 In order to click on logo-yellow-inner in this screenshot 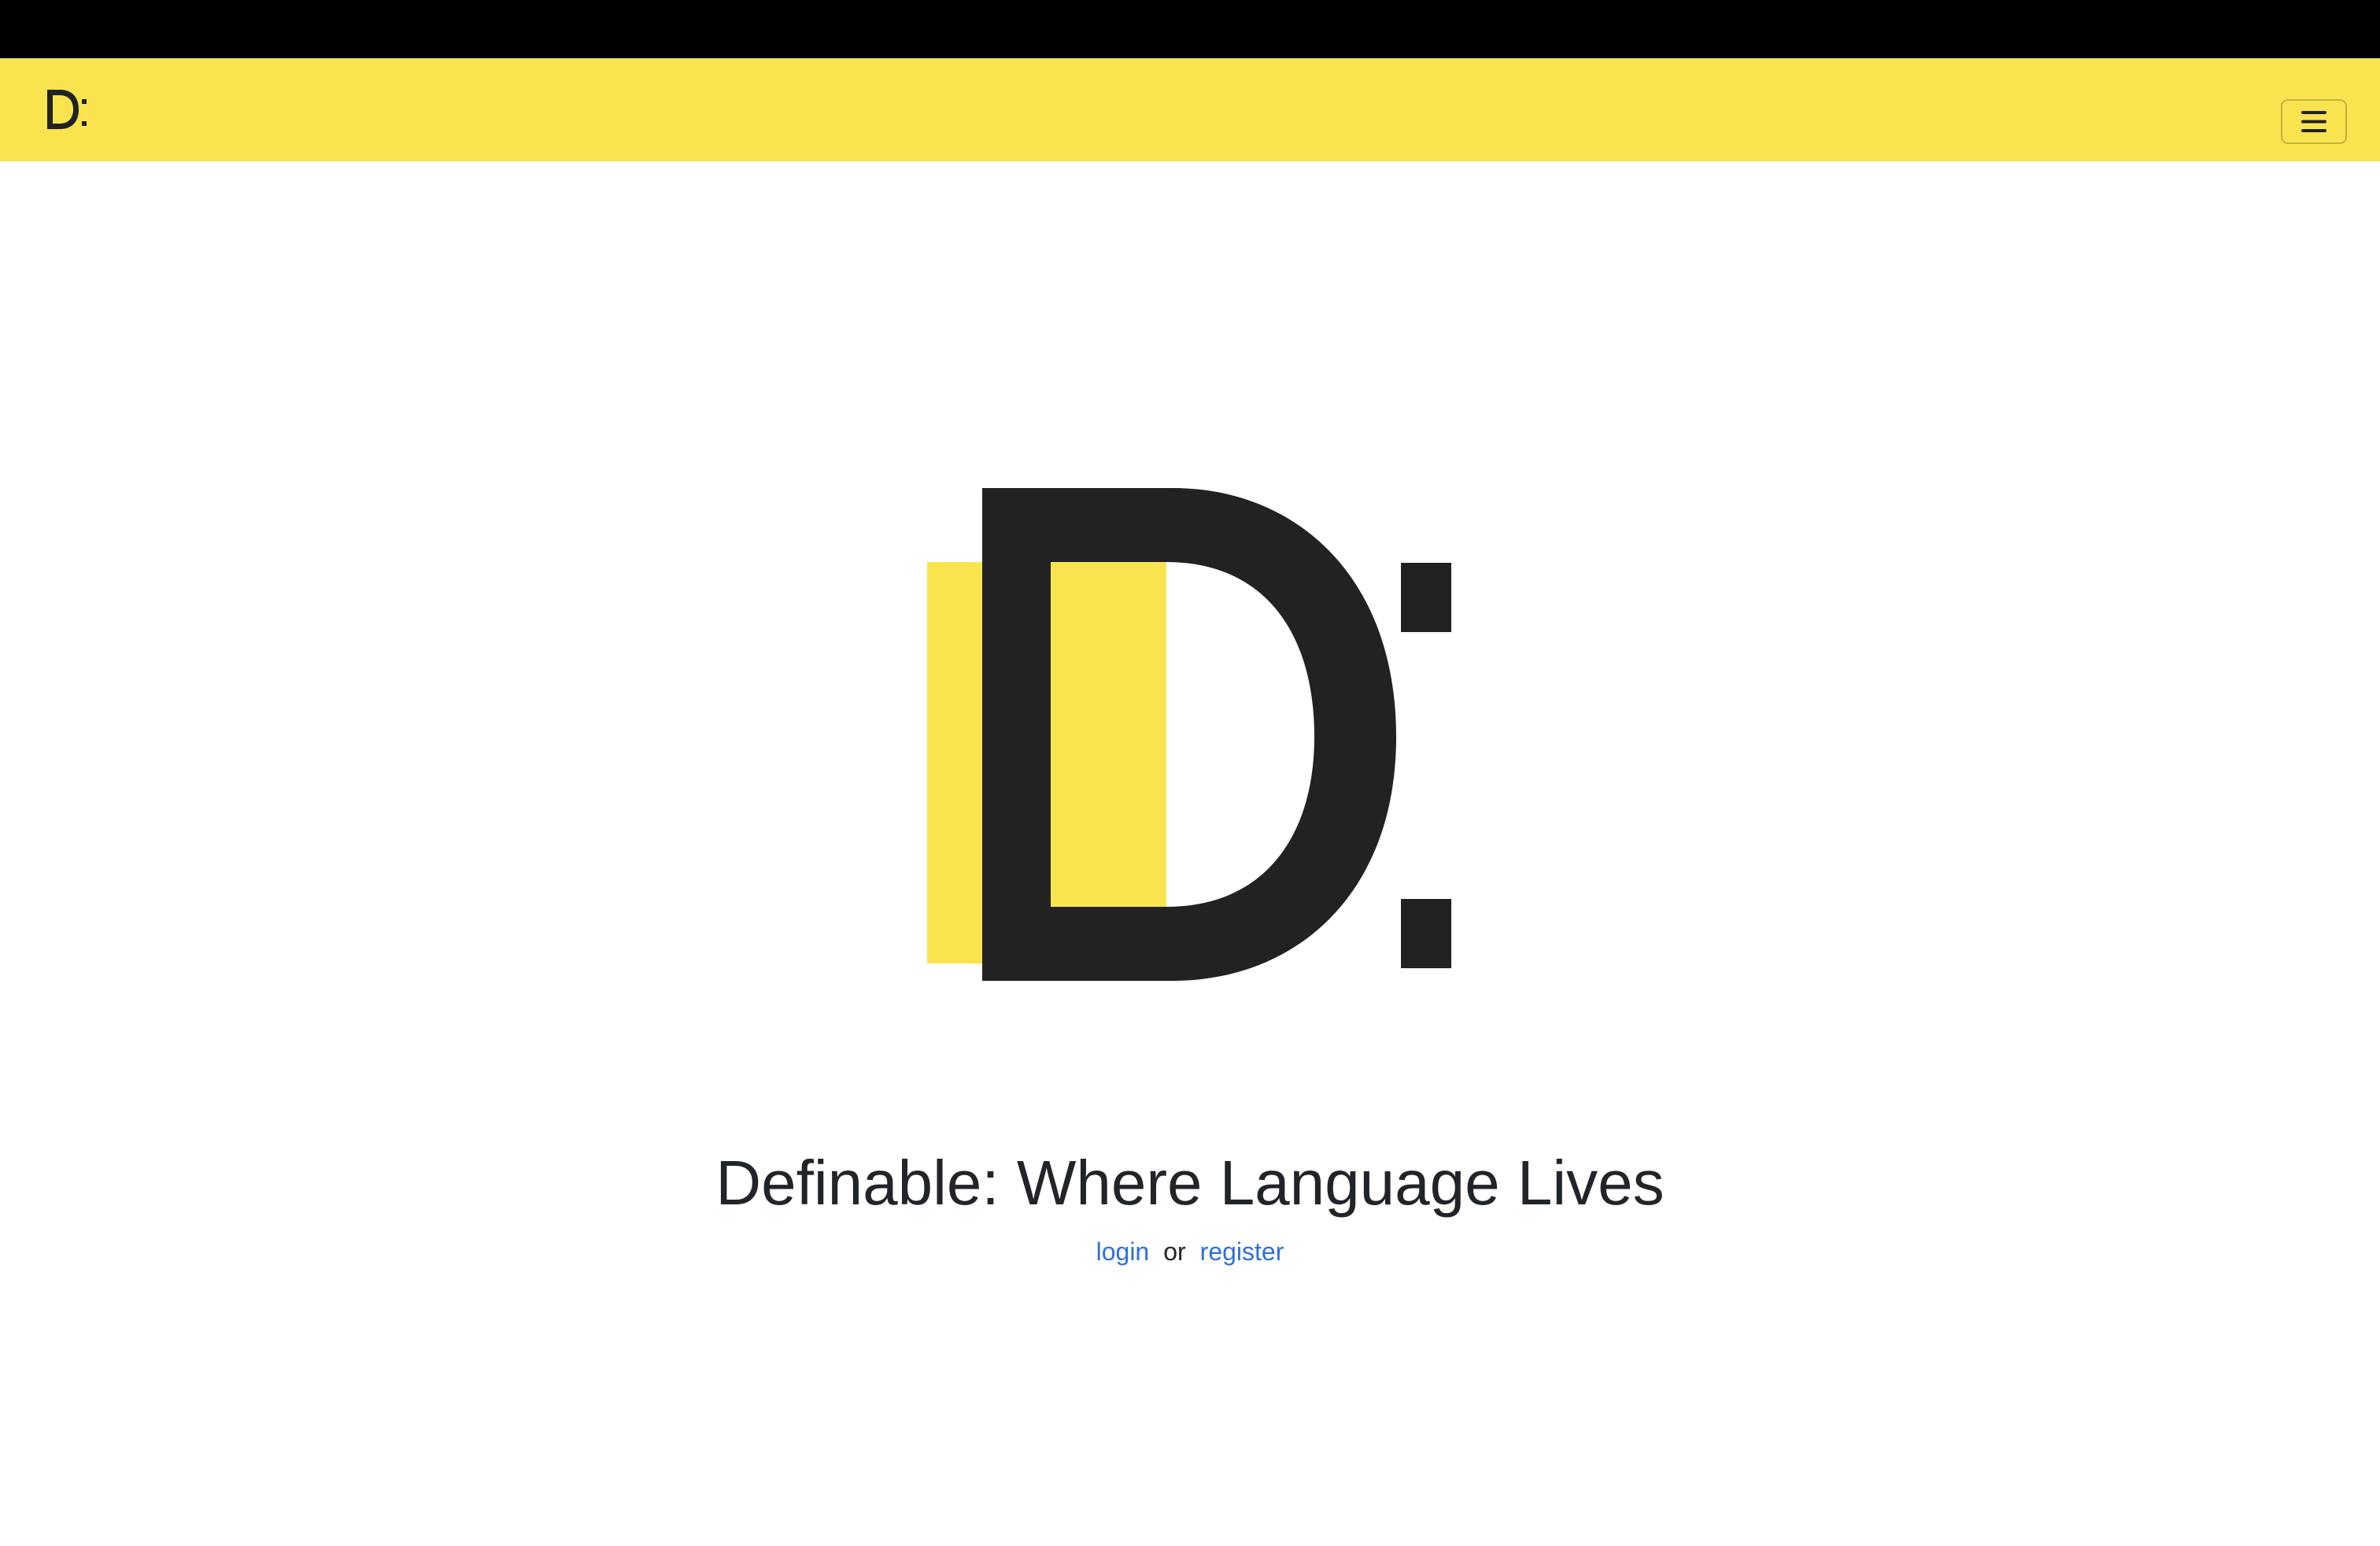, I will do `click(1108, 734)`.